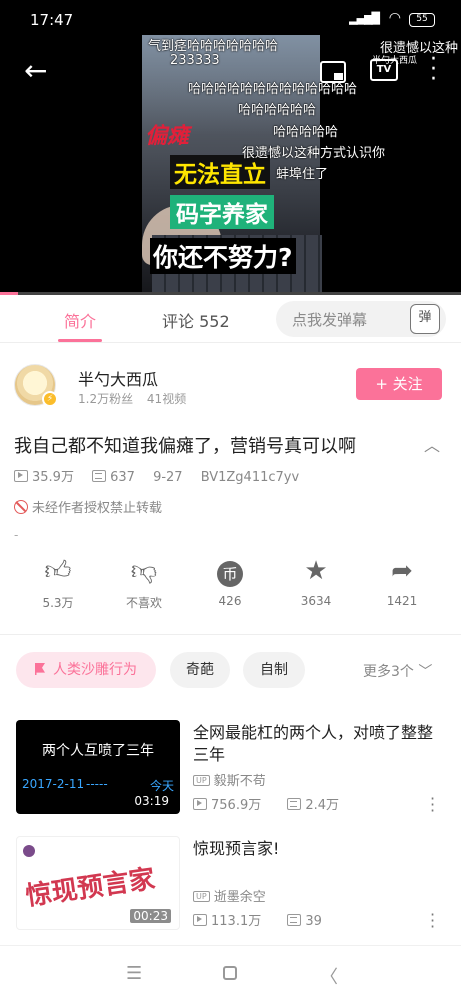  What do you see at coordinates (144, 571) in the screenshot?
I see `thumbs-down-icon: 👎︎` at bounding box center [144, 571].